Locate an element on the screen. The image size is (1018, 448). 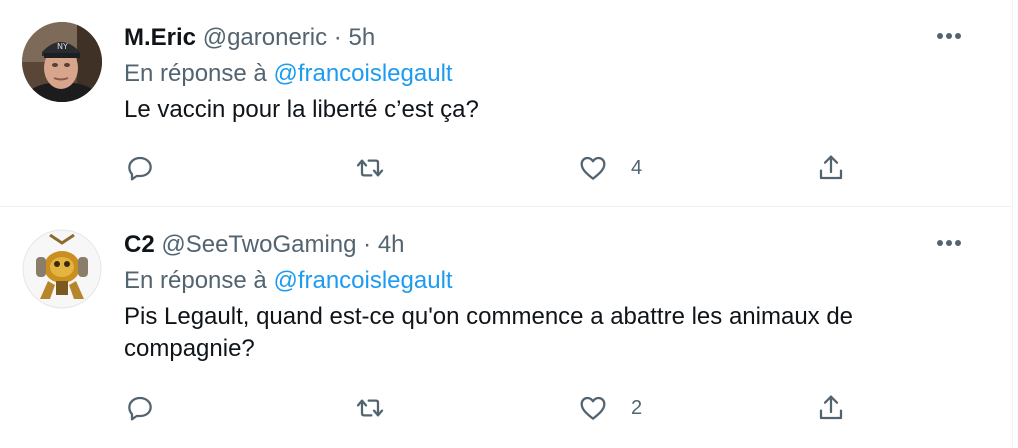
svg-text: NY is located at coordinates (62, 46).